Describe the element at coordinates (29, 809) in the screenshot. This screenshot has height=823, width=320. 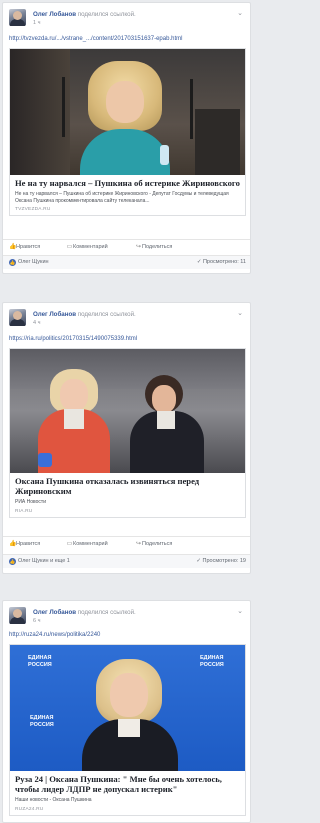
I see `link-domain: RUZA24.RU` at that location.